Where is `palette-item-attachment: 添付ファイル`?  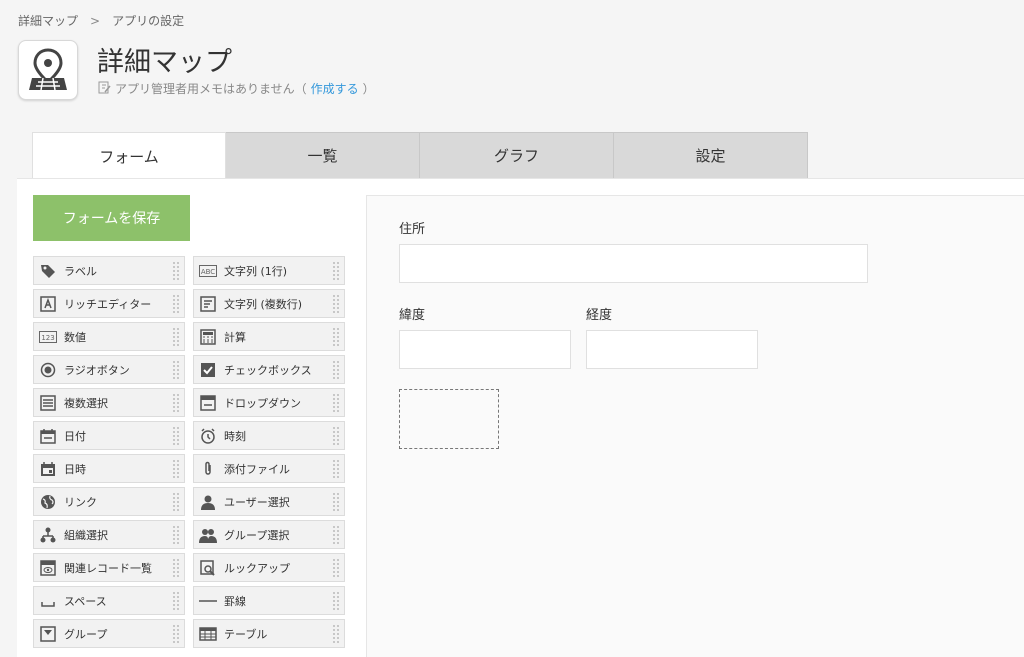
palette-item-attachment: 添付ファイル is located at coordinates (269, 468).